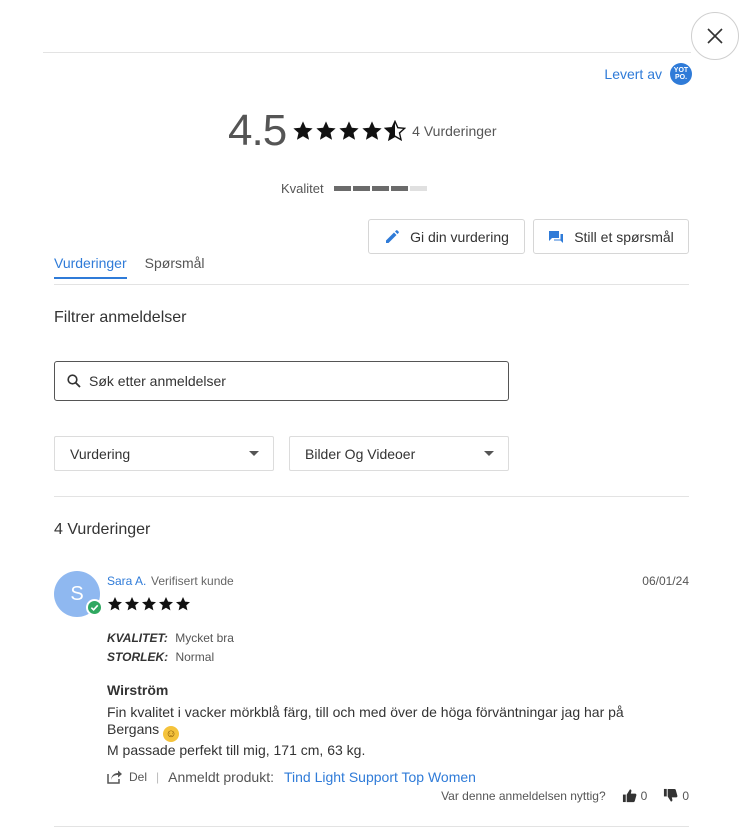  I want to click on smiley-emoji-icon: ☺, so click(171, 734).